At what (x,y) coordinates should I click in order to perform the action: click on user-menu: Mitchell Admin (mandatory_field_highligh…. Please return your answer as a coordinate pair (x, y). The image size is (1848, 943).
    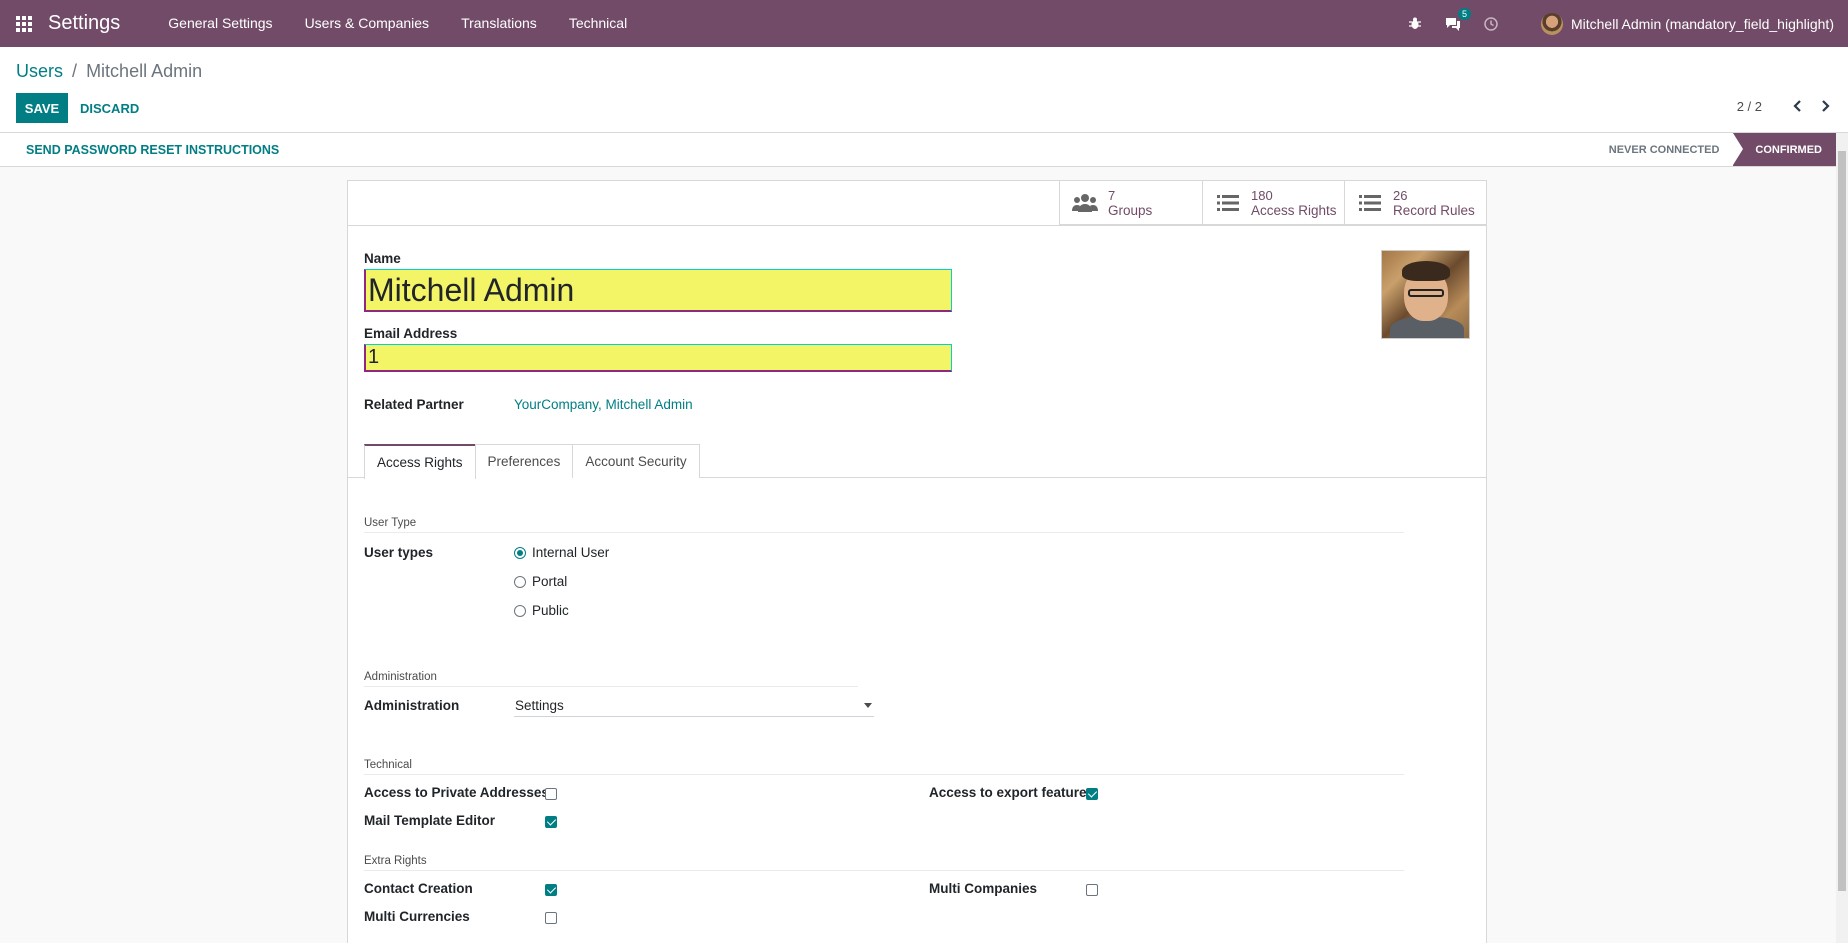
    Looking at the image, I should click on (1687, 23).